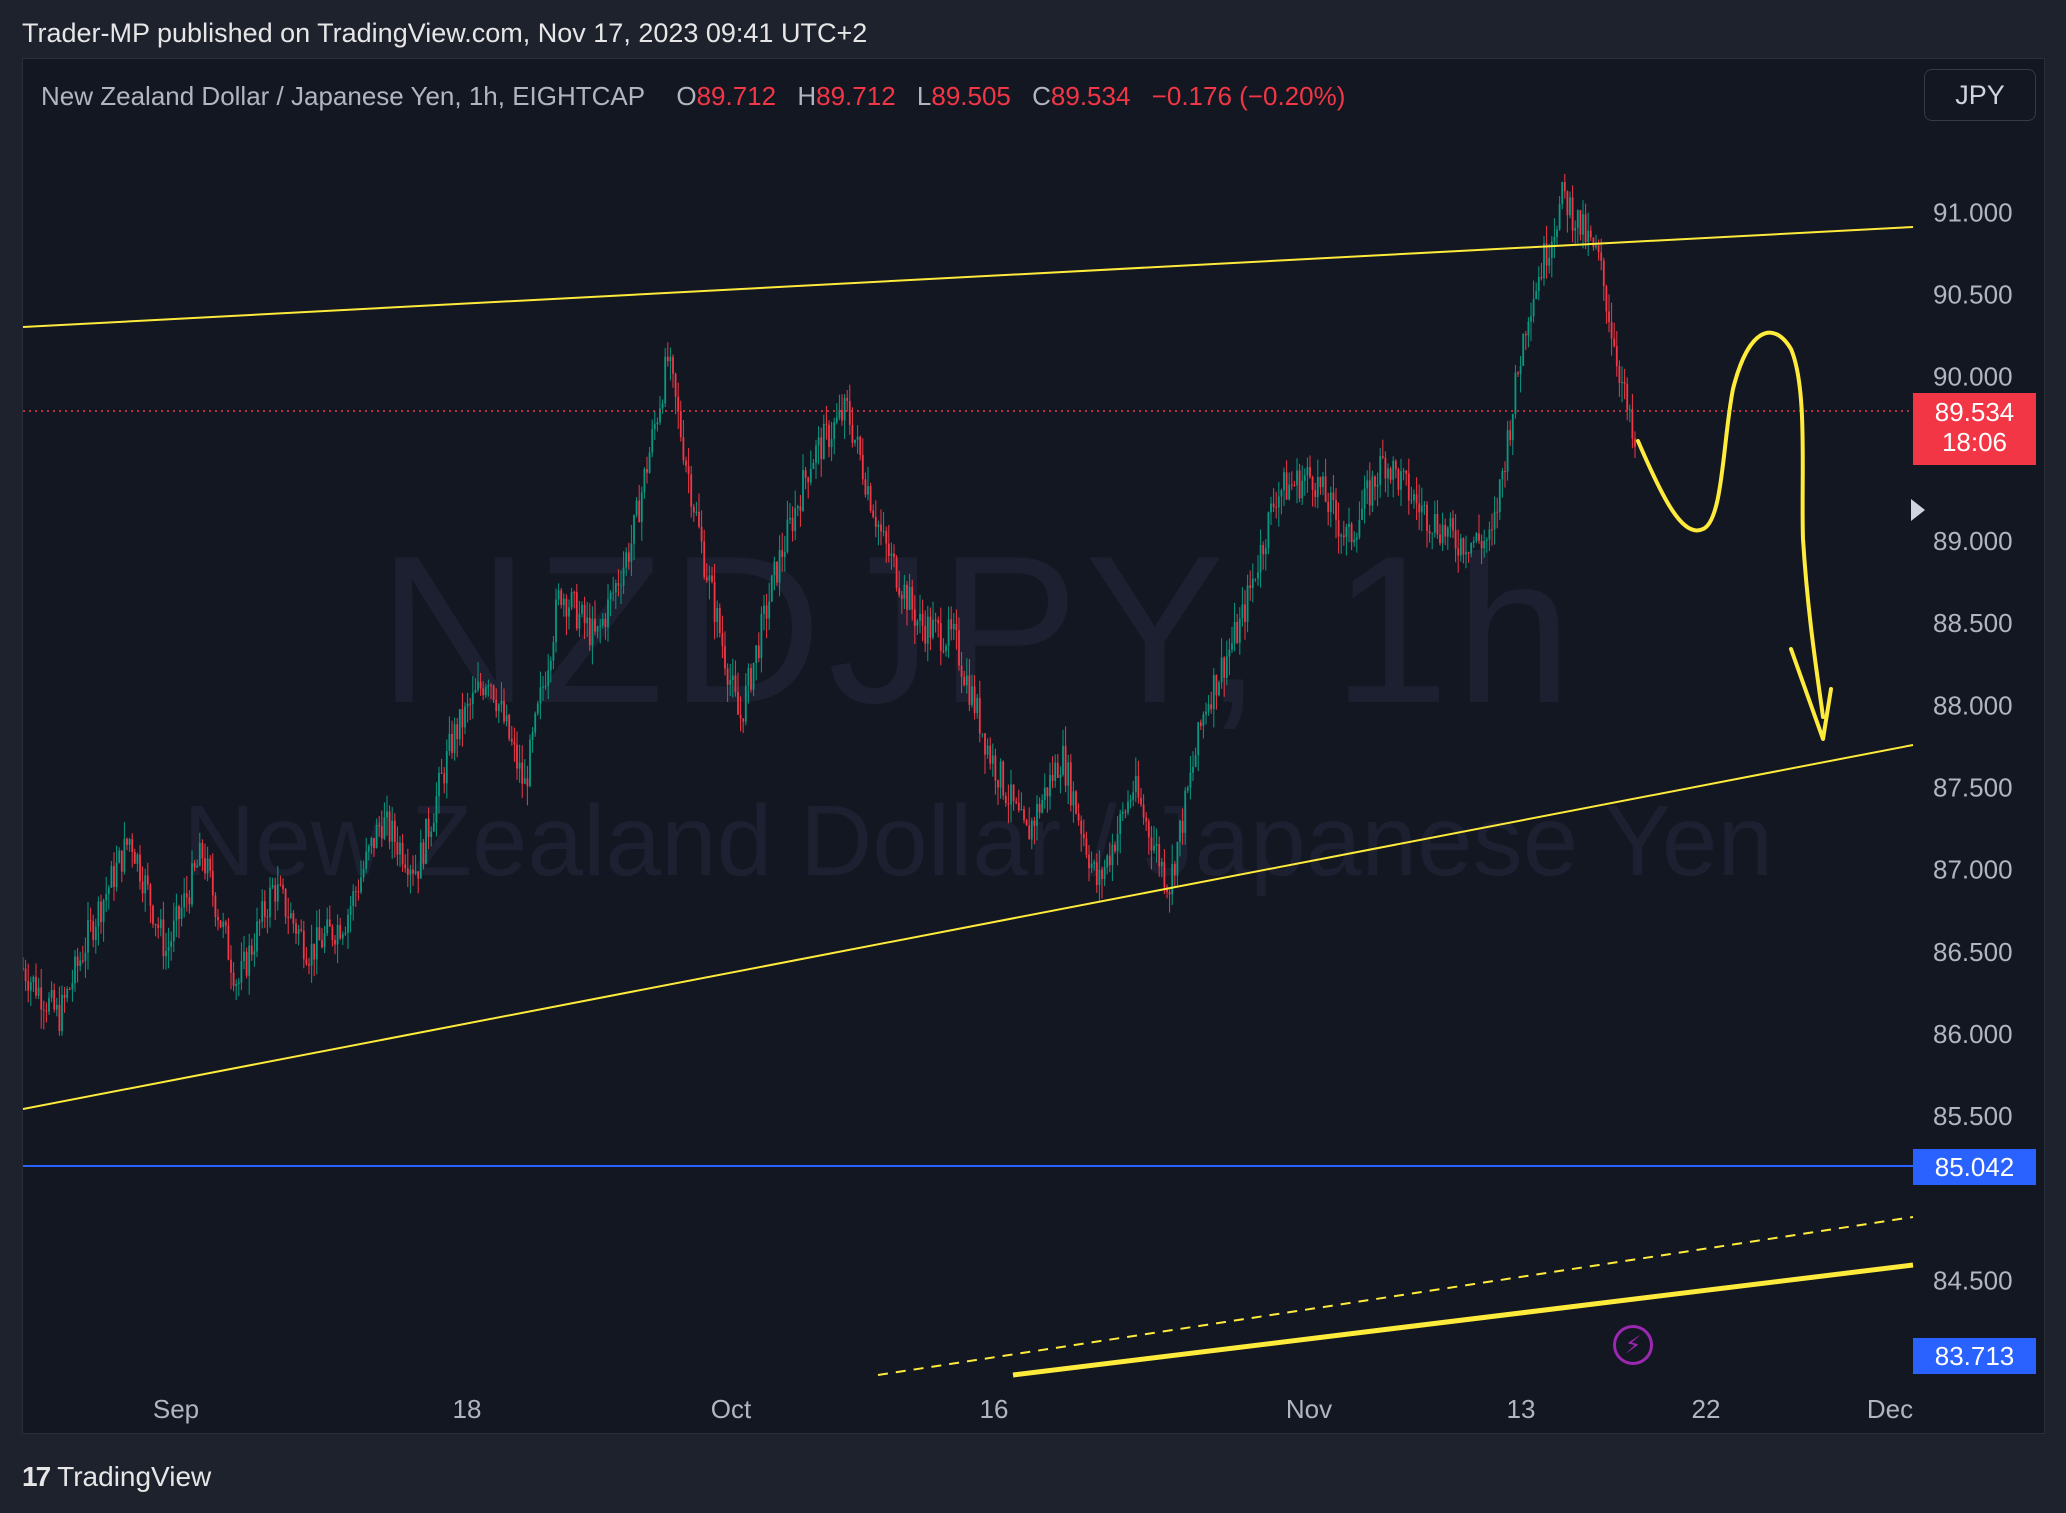 The height and width of the screenshot is (1513, 2066). Describe the element at coordinates (1090, 96) in the screenshot. I see `close-value: 89.534` at that location.